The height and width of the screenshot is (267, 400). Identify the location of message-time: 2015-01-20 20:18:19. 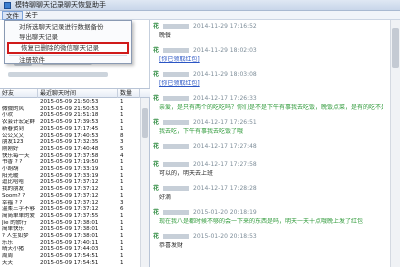
(225, 212).